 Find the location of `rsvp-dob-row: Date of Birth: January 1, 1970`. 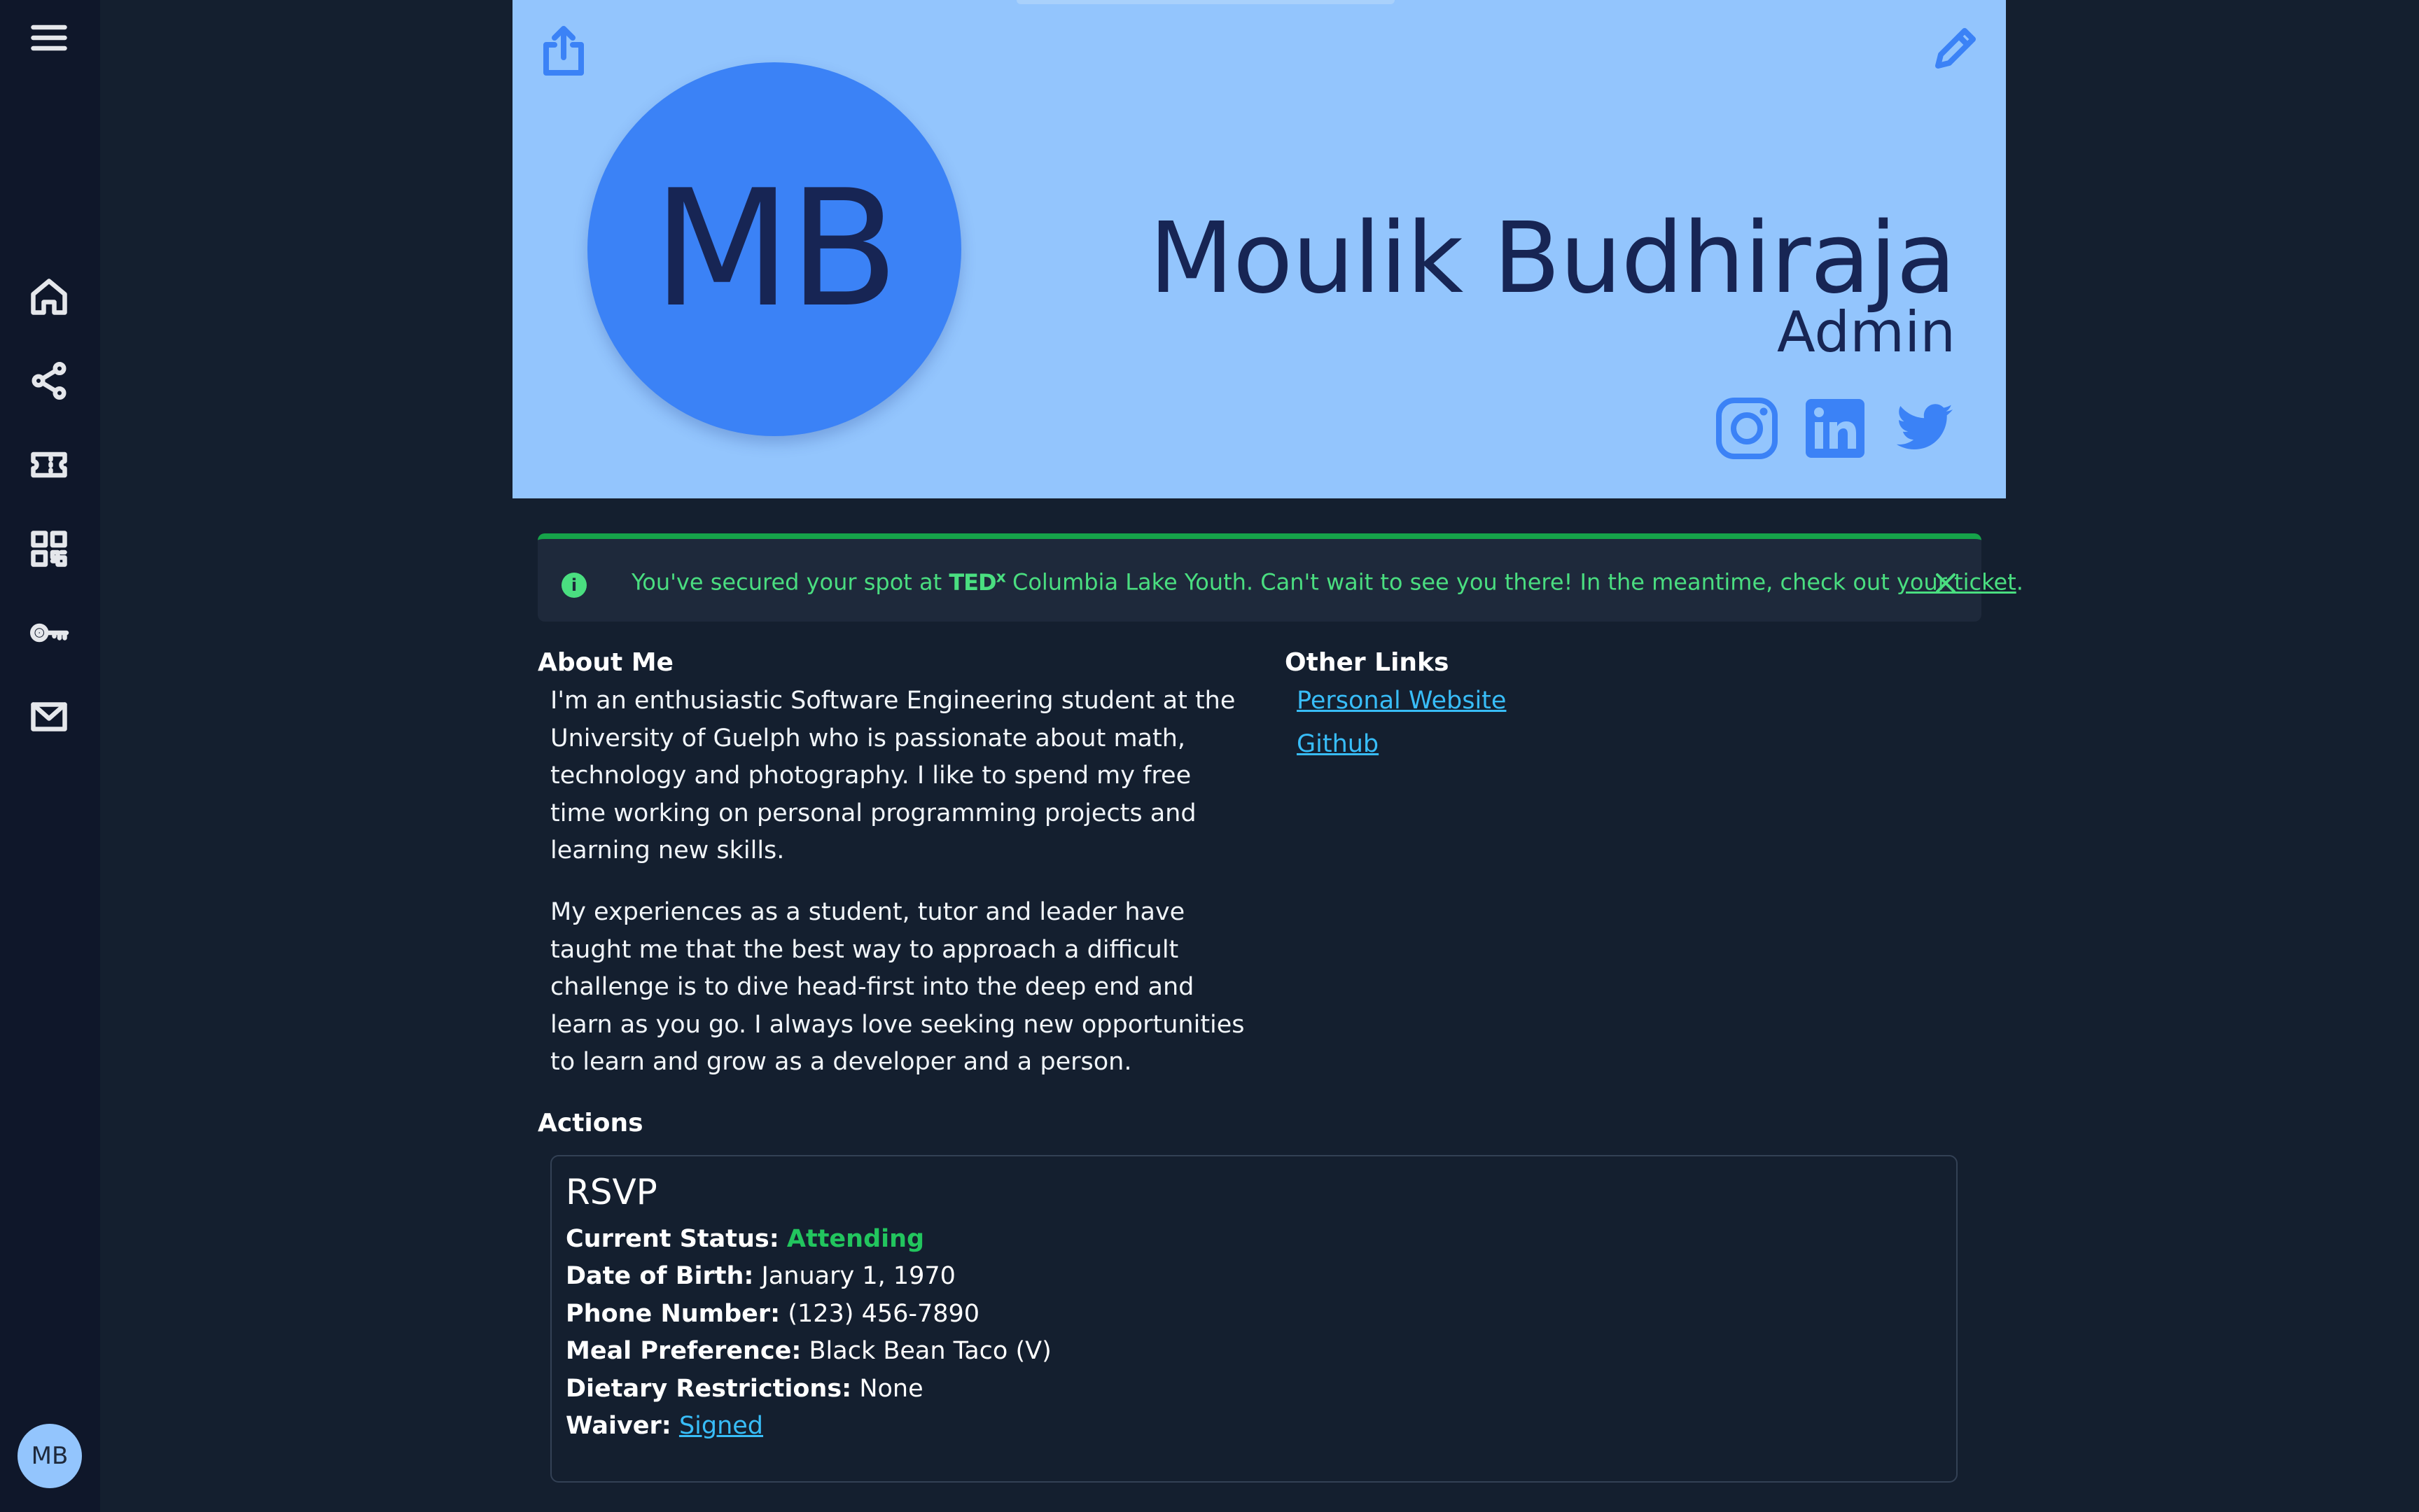

rsvp-dob-row: Date of Birth: January 1, 1970 is located at coordinates (809, 1276).